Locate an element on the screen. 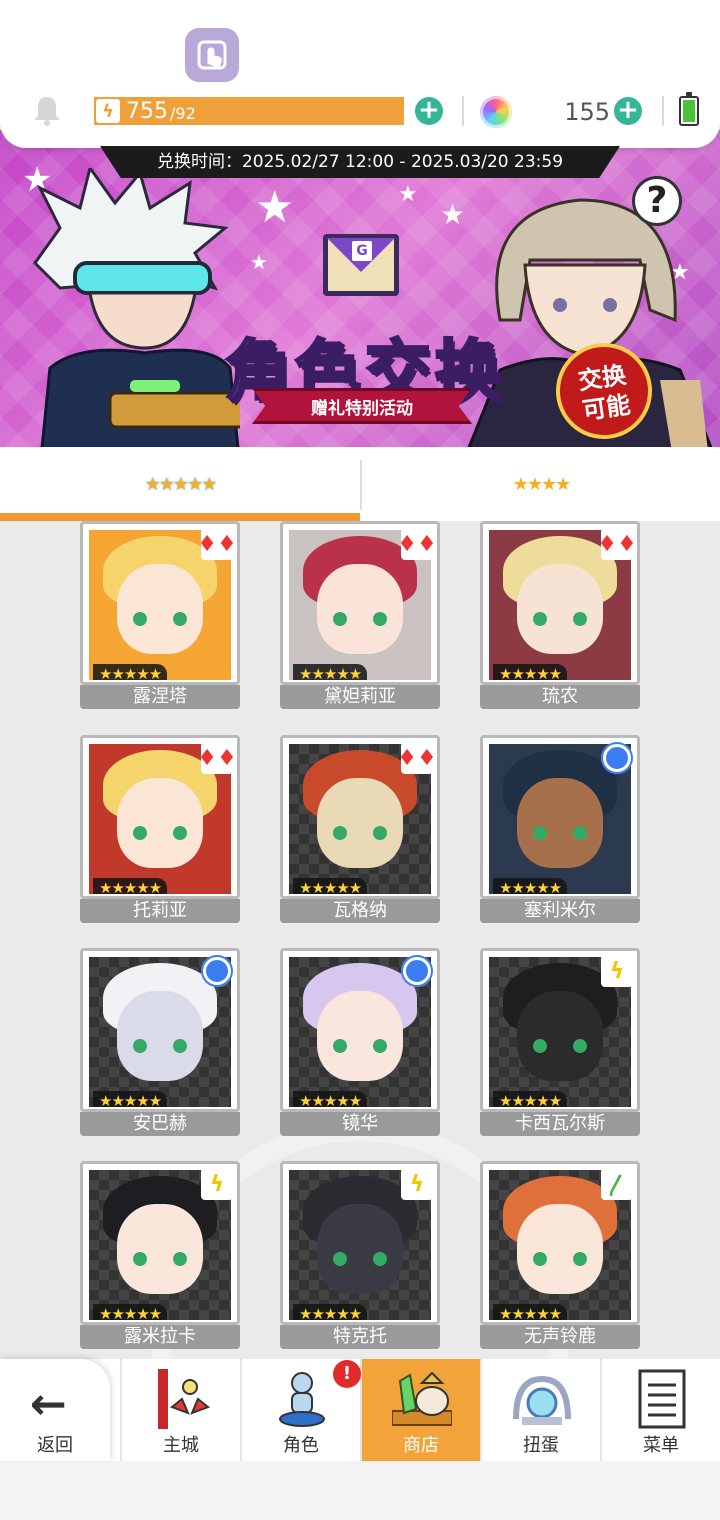  nav-shop: 商店 is located at coordinates (420, 1410).